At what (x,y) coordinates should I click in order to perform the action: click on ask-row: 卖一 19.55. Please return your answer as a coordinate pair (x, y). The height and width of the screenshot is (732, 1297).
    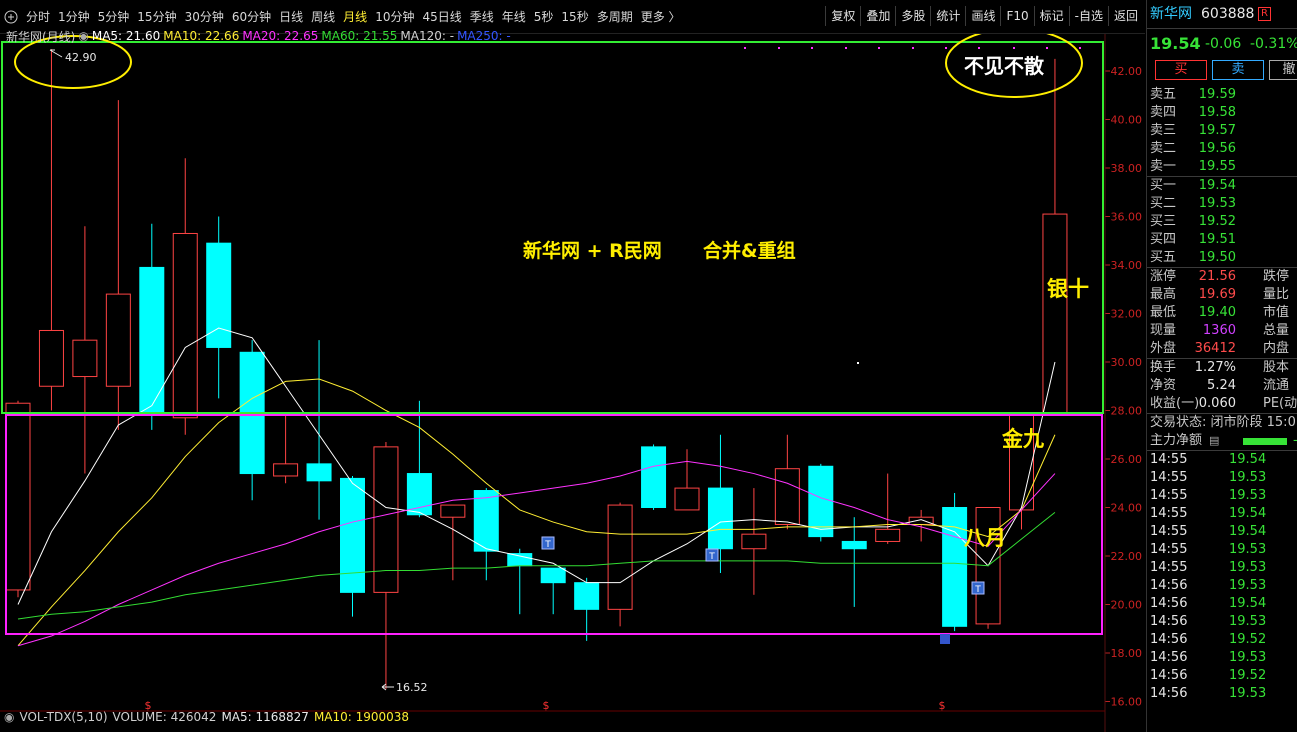
    Looking at the image, I should click on (1222, 167).